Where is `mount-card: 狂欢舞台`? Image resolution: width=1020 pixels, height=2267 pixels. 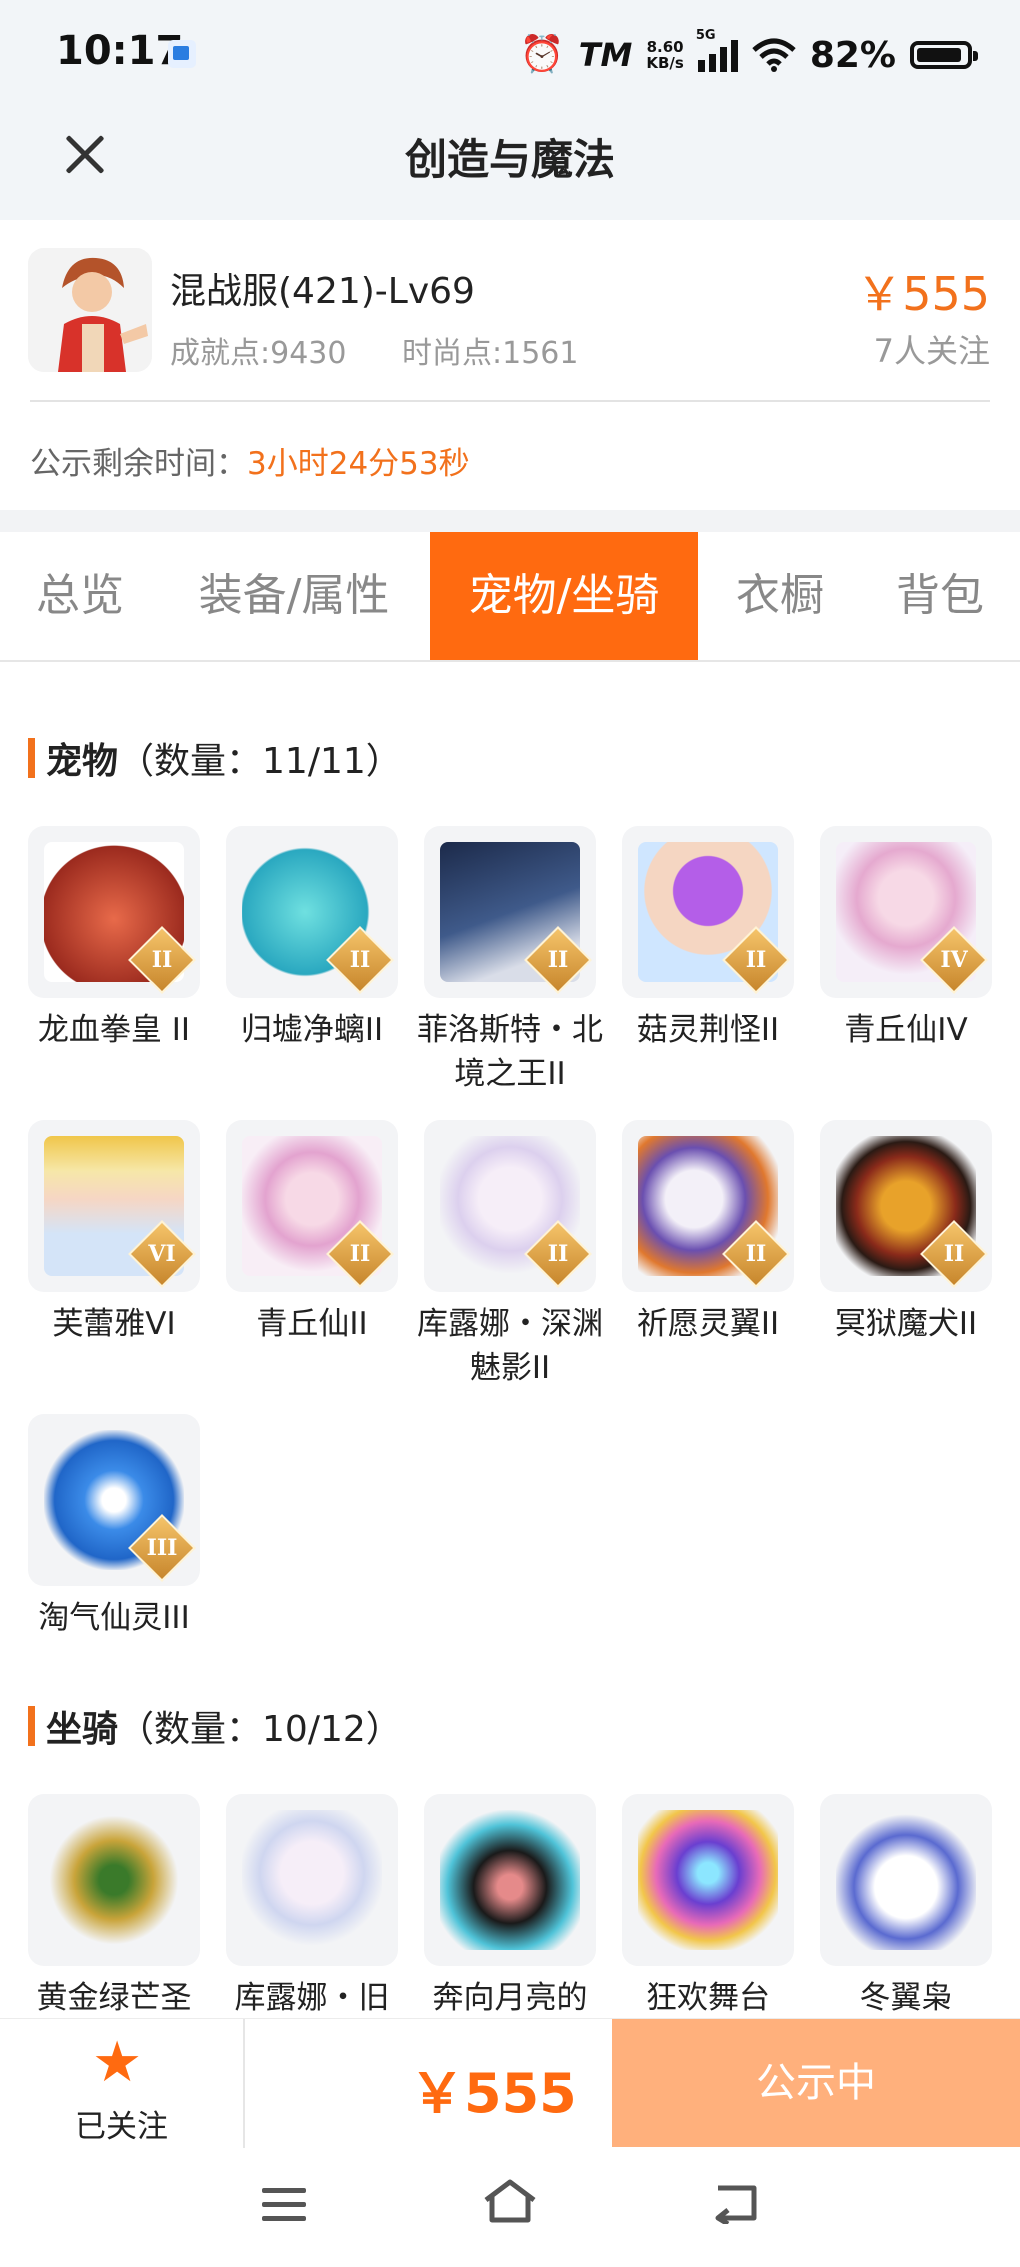
mount-card: 狂欢舞台 is located at coordinates (708, 1907).